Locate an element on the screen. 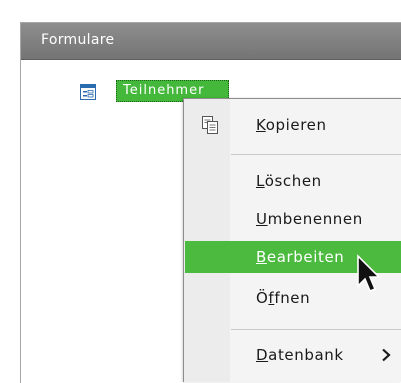 The height and width of the screenshot is (383, 401). menu-item-loeschen: Löschen is located at coordinates (293, 181).